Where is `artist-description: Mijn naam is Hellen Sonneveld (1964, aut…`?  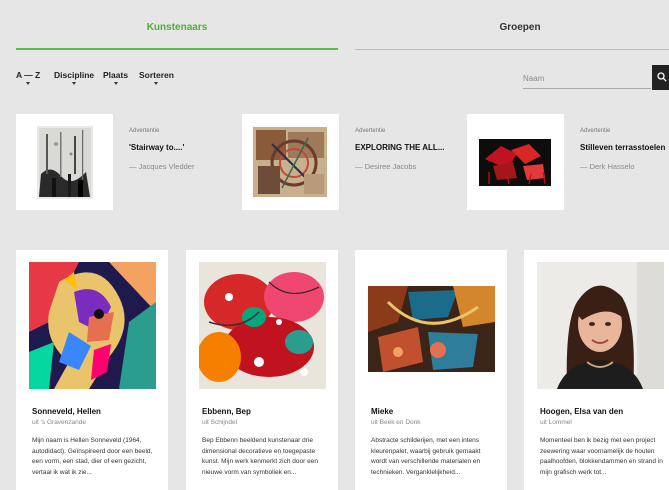
artist-description: Mijn naam is Hellen Sonneveld (1964, aut… is located at coordinates (92, 456).